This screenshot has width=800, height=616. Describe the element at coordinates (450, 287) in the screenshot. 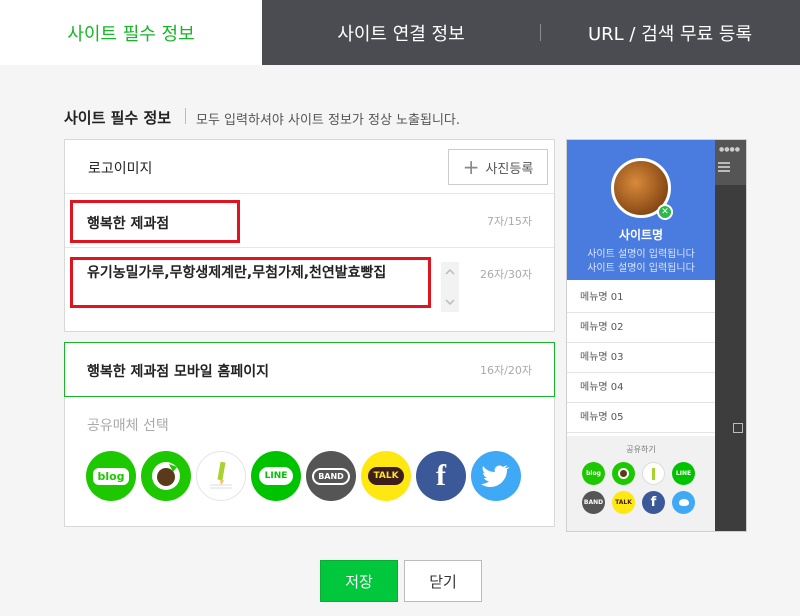

I see `description-scrollbar` at that location.